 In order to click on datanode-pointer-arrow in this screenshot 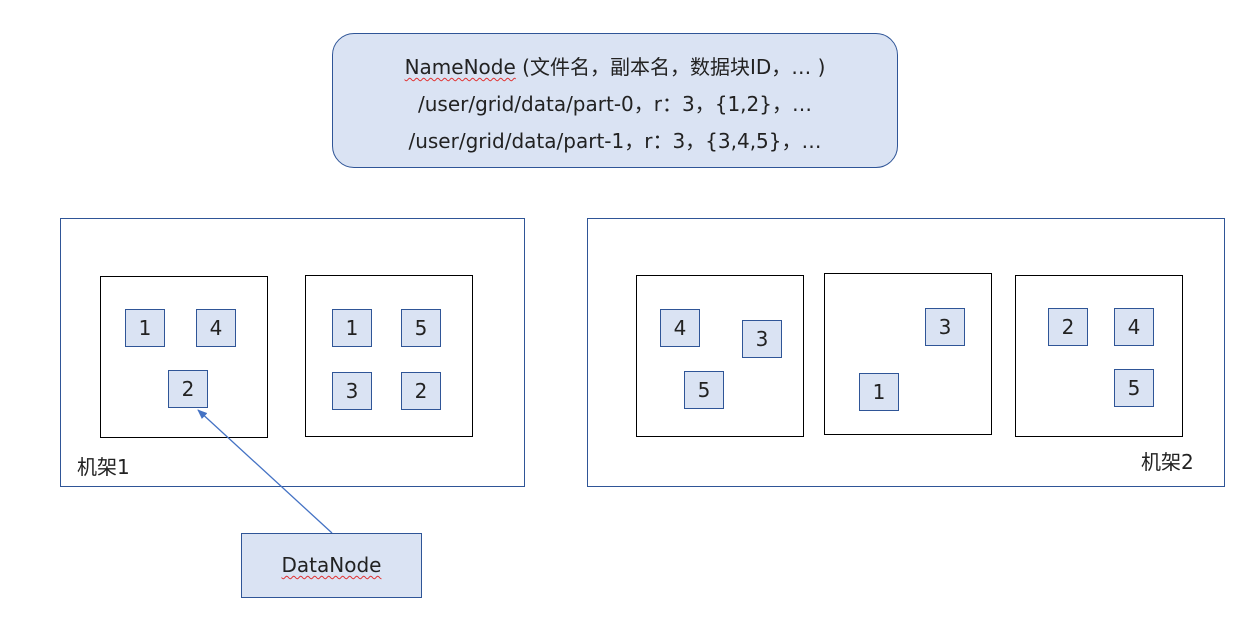, I will do `click(265, 471)`.